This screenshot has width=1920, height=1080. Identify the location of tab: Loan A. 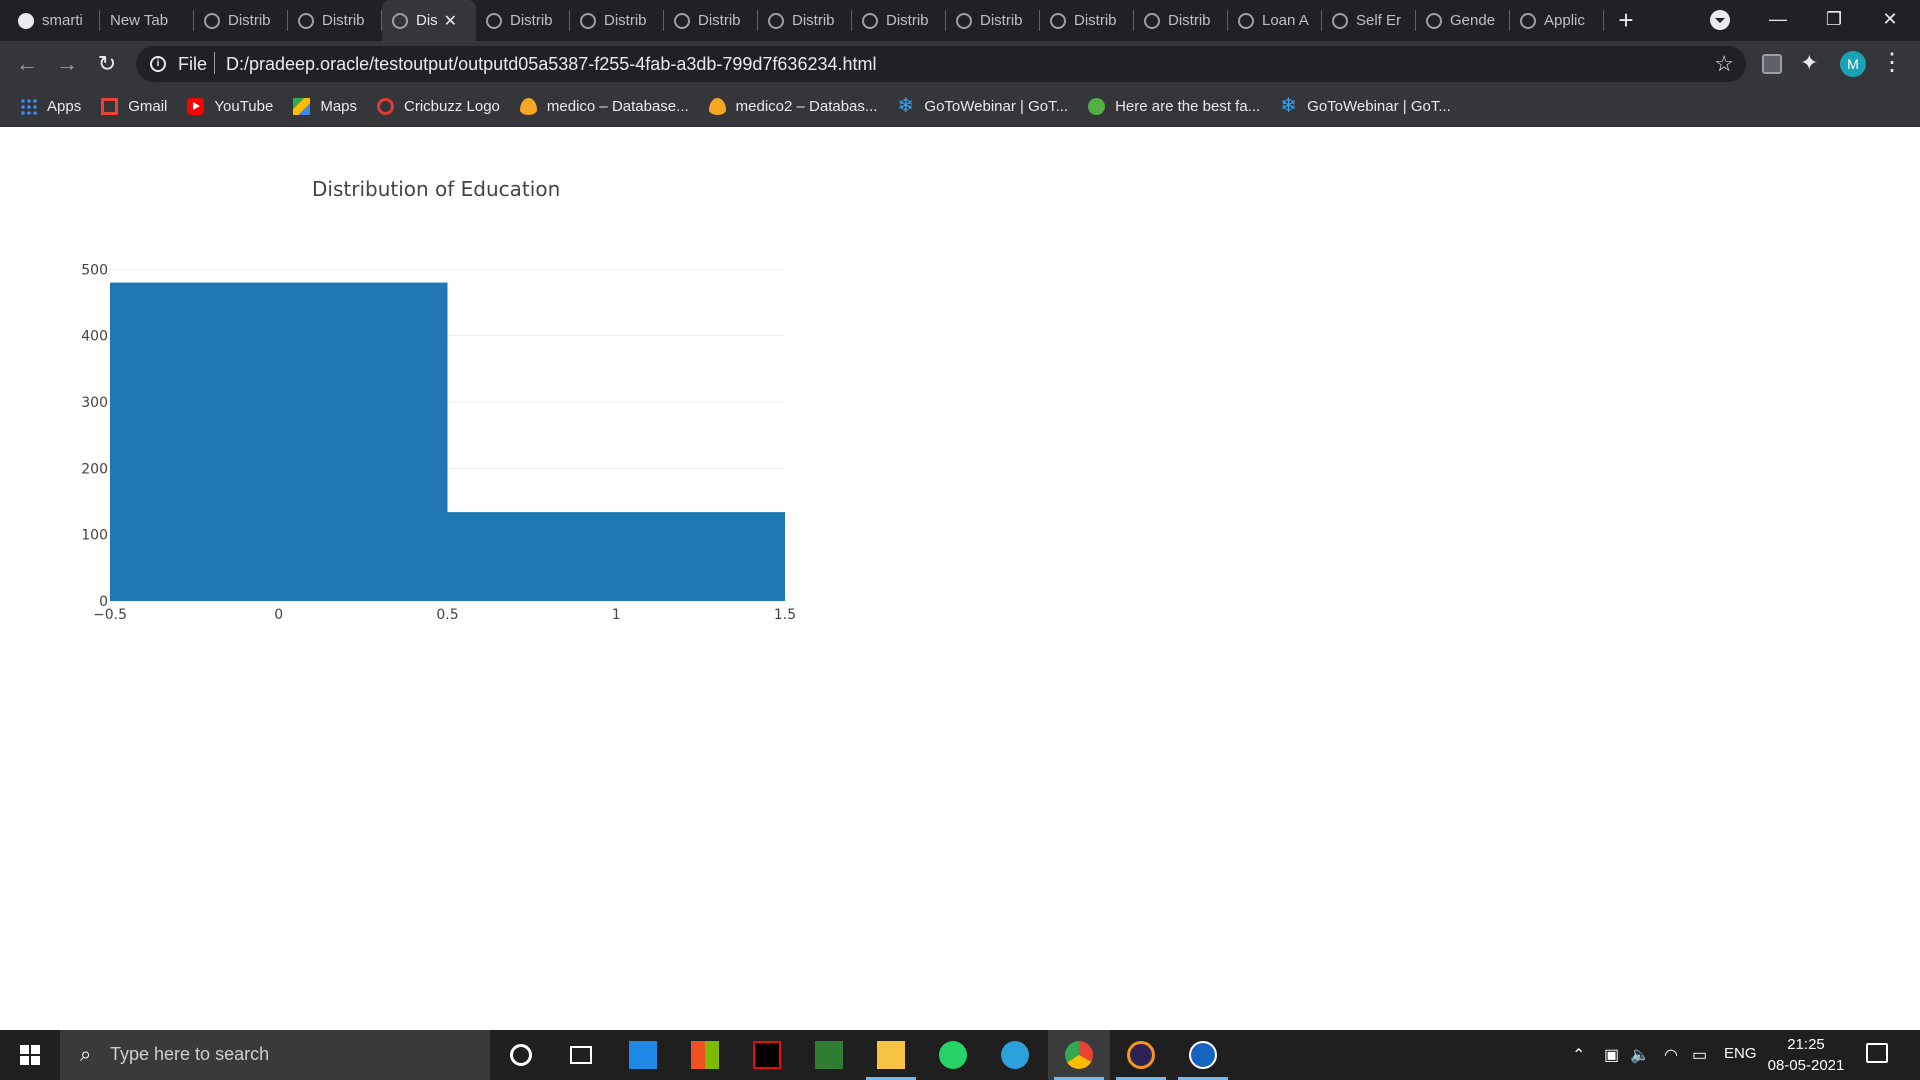
(1275, 20).